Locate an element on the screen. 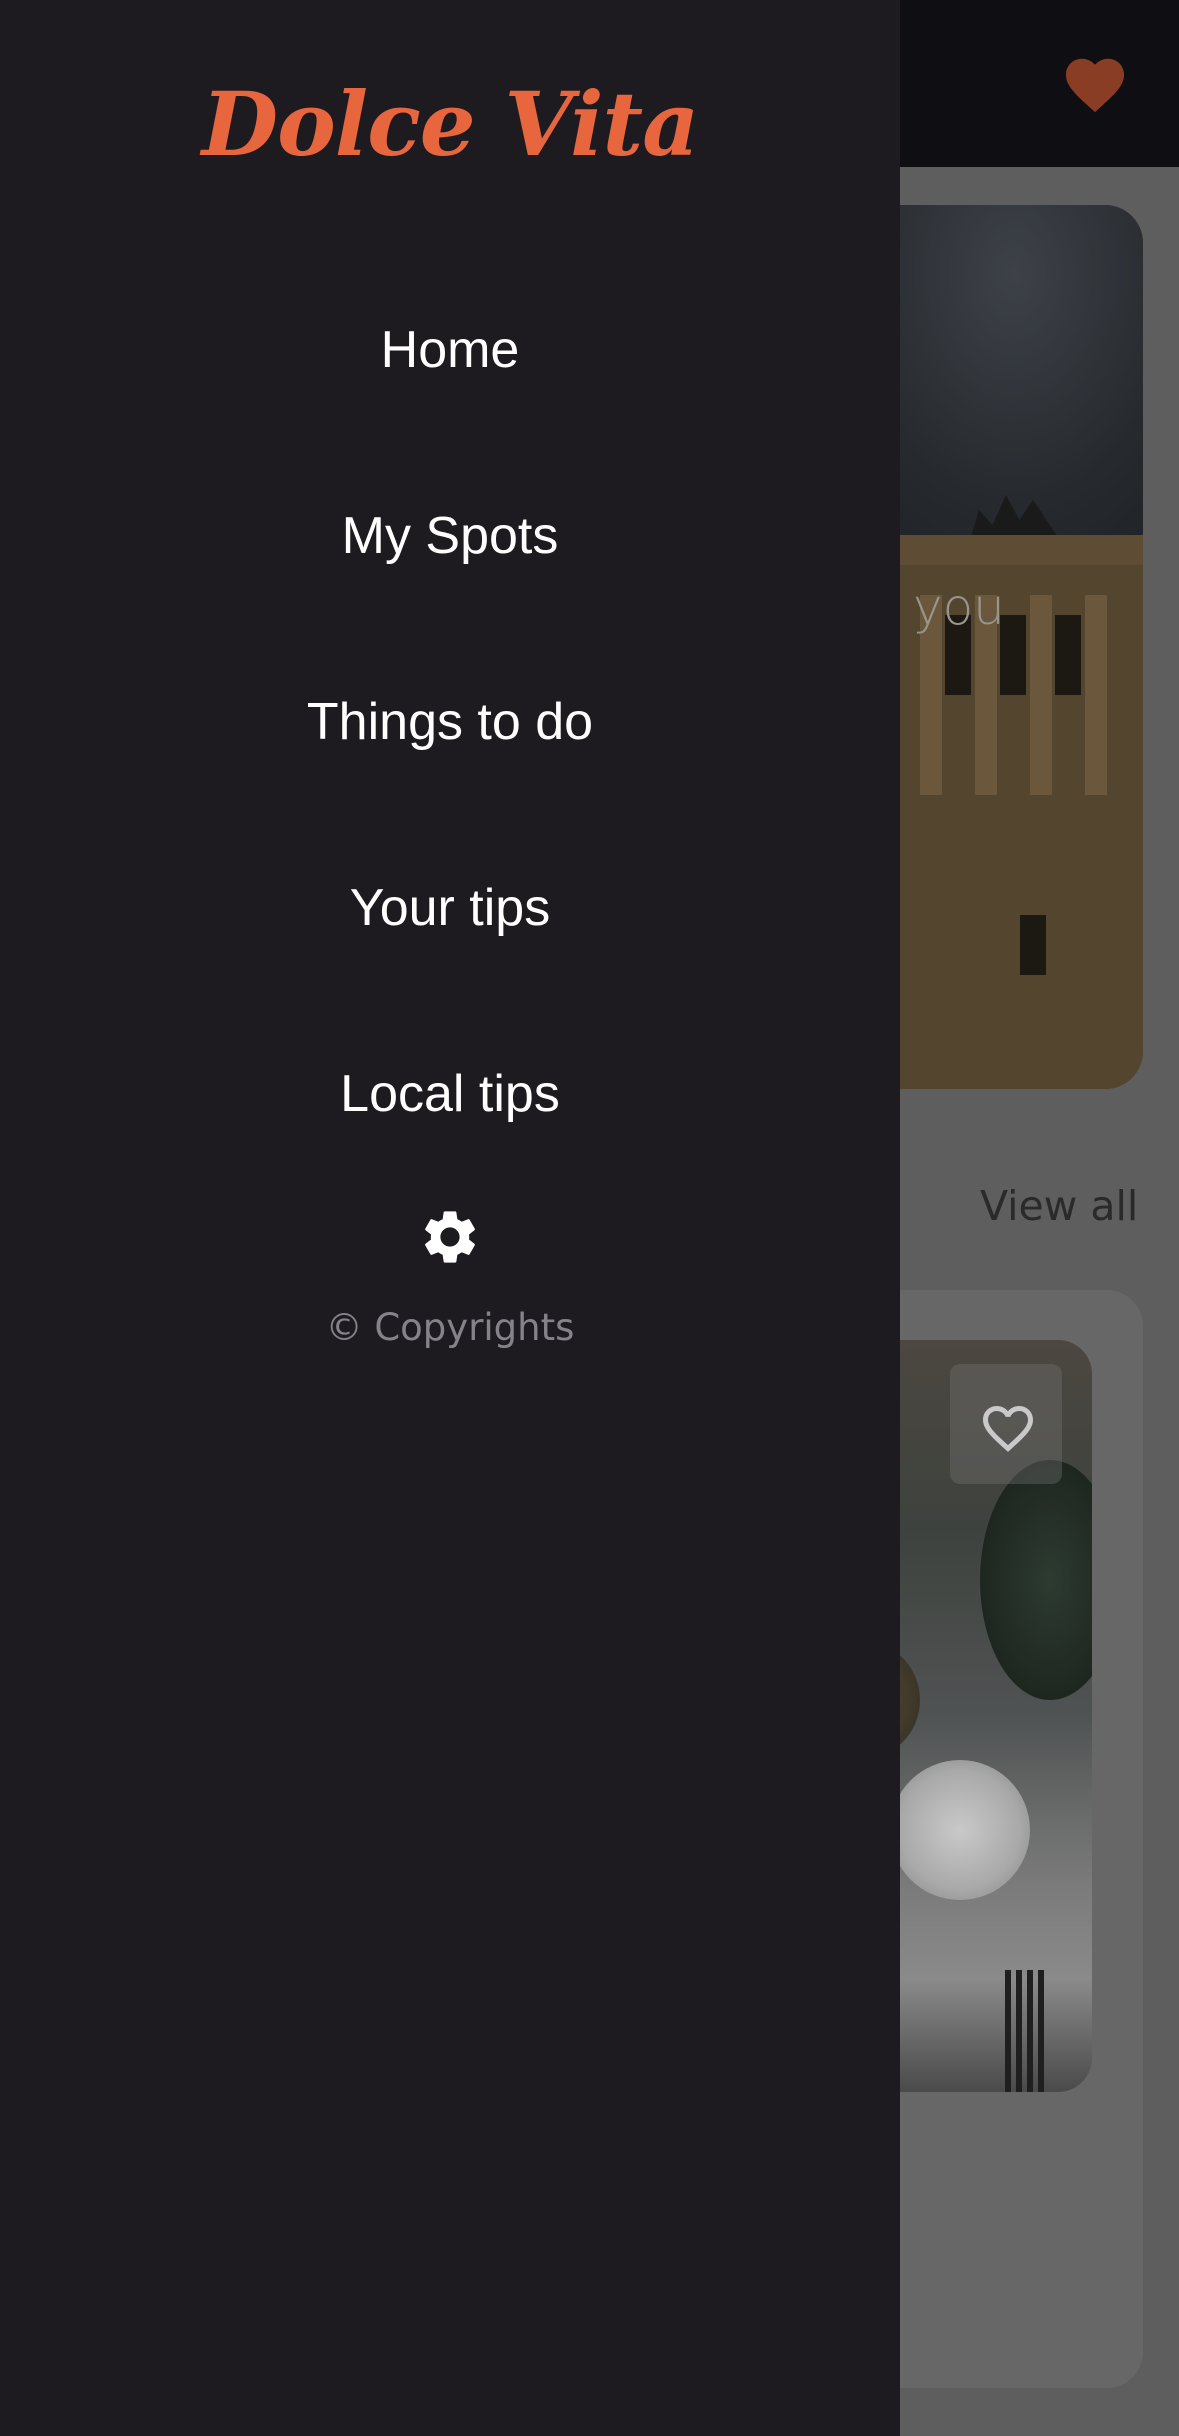  nav-item-local-tips: Local tips is located at coordinates (450, 1094).